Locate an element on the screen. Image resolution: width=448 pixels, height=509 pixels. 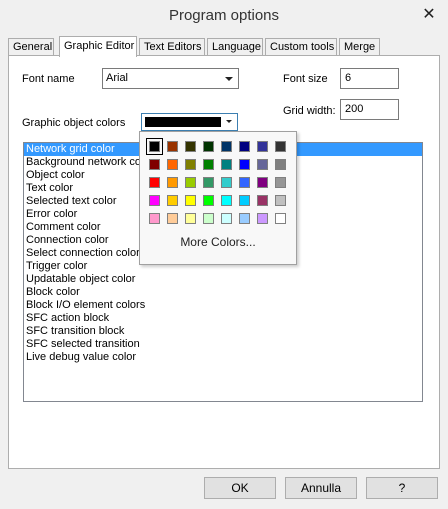
help-button: ? is located at coordinates (402, 488).